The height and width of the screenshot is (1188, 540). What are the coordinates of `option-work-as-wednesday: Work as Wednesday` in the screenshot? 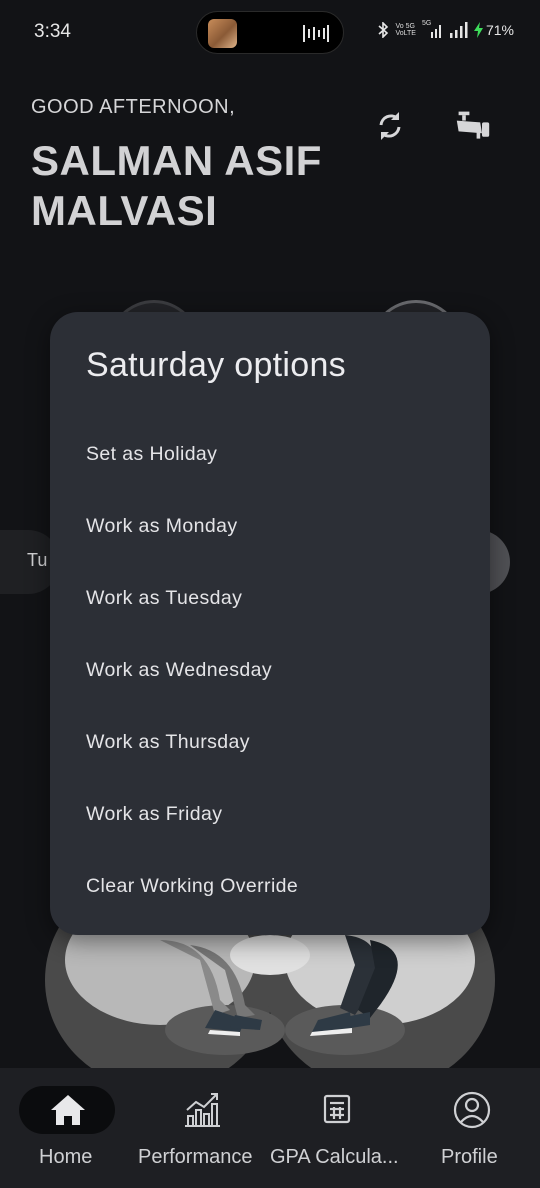 It's located at (270, 670).